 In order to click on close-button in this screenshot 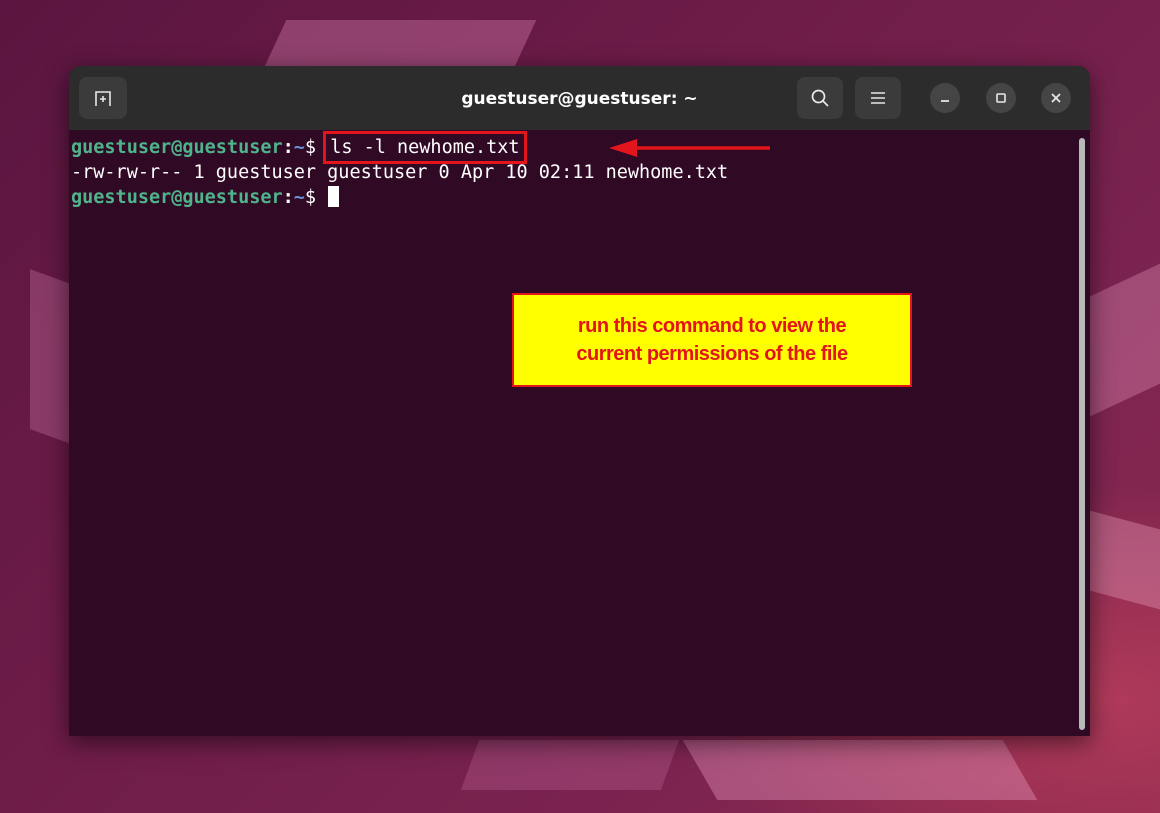, I will do `click(1056, 98)`.